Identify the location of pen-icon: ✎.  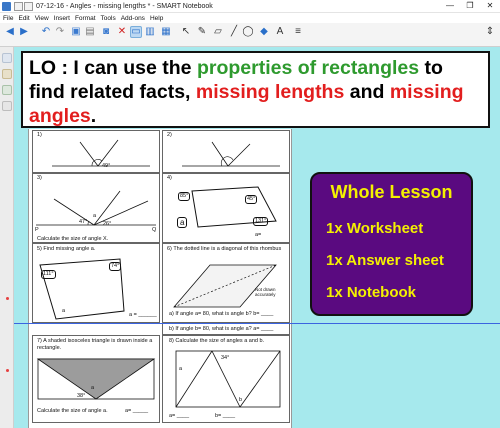
(202, 32).